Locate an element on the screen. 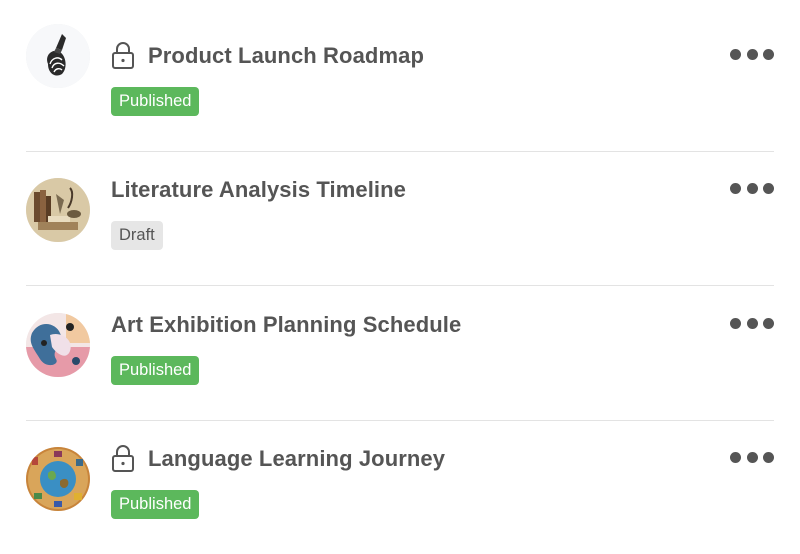 The width and height of the screenshot is (800, 554). item-title: Language Learning Journey is located at coordinates (296, 459).